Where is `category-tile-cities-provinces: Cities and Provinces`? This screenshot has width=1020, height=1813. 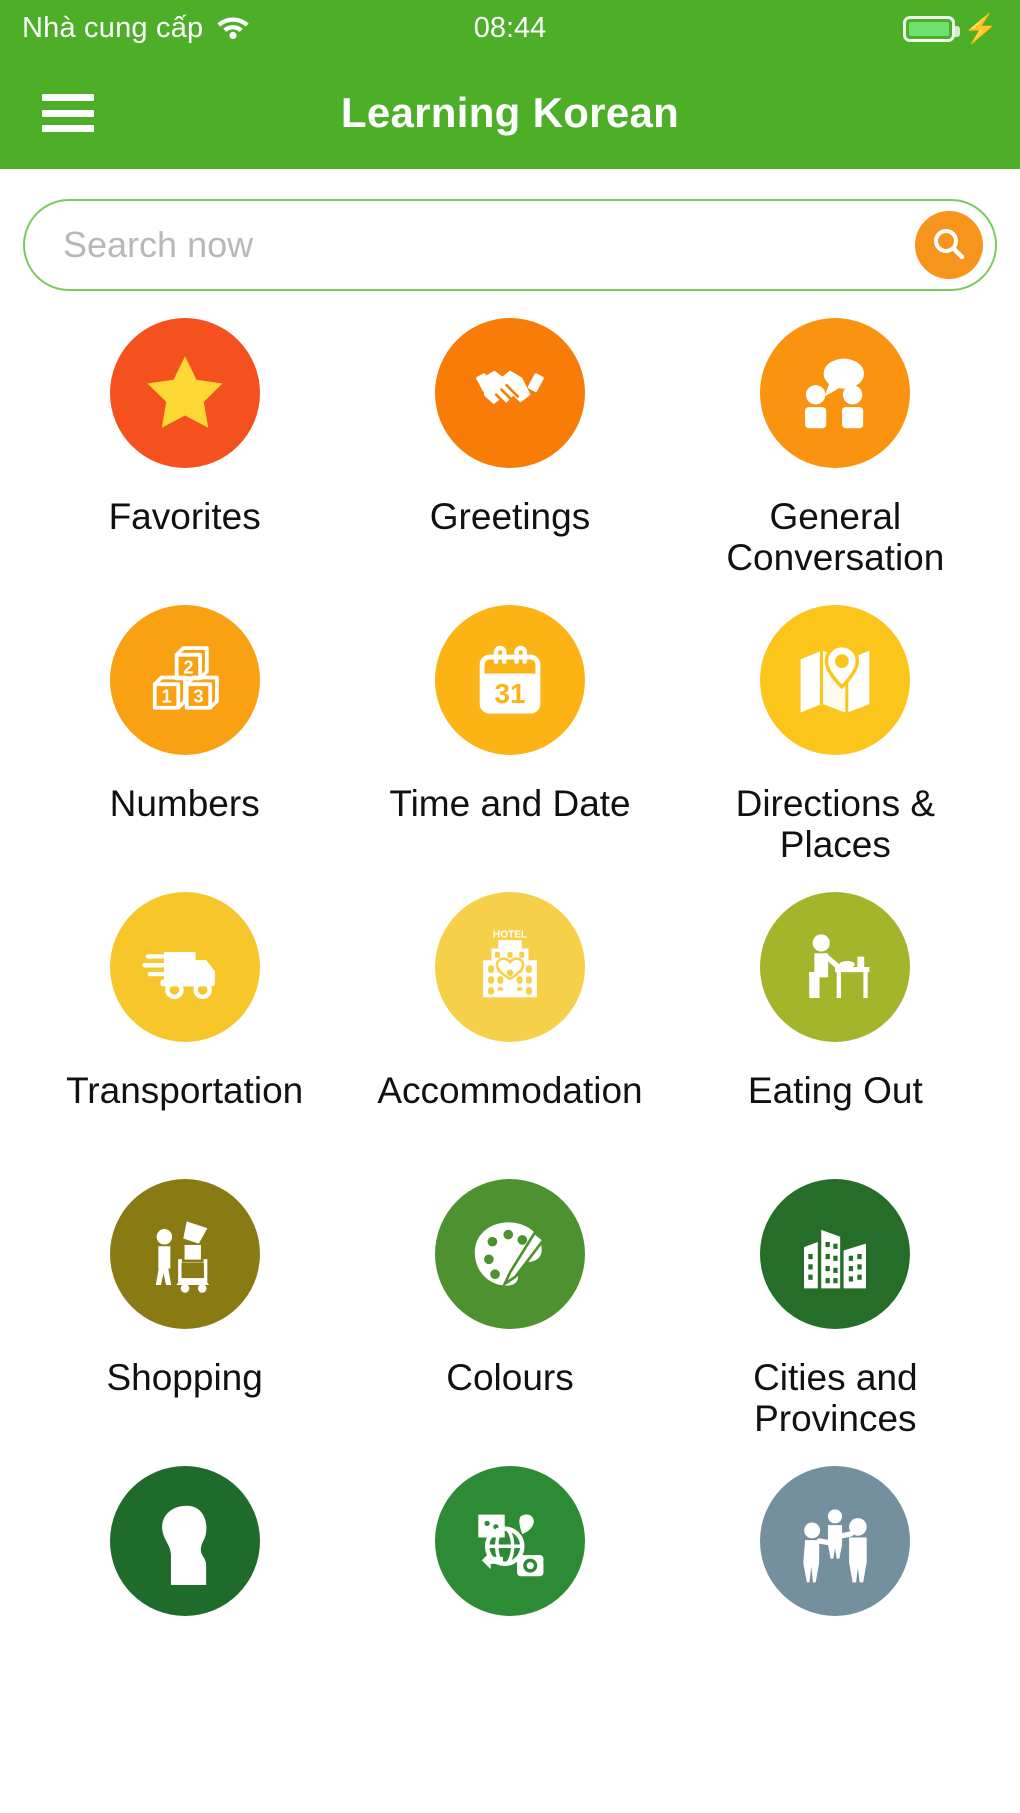 category-tile-cities-provinces: Cities and Provinces is located at coordinates (835, 1319).